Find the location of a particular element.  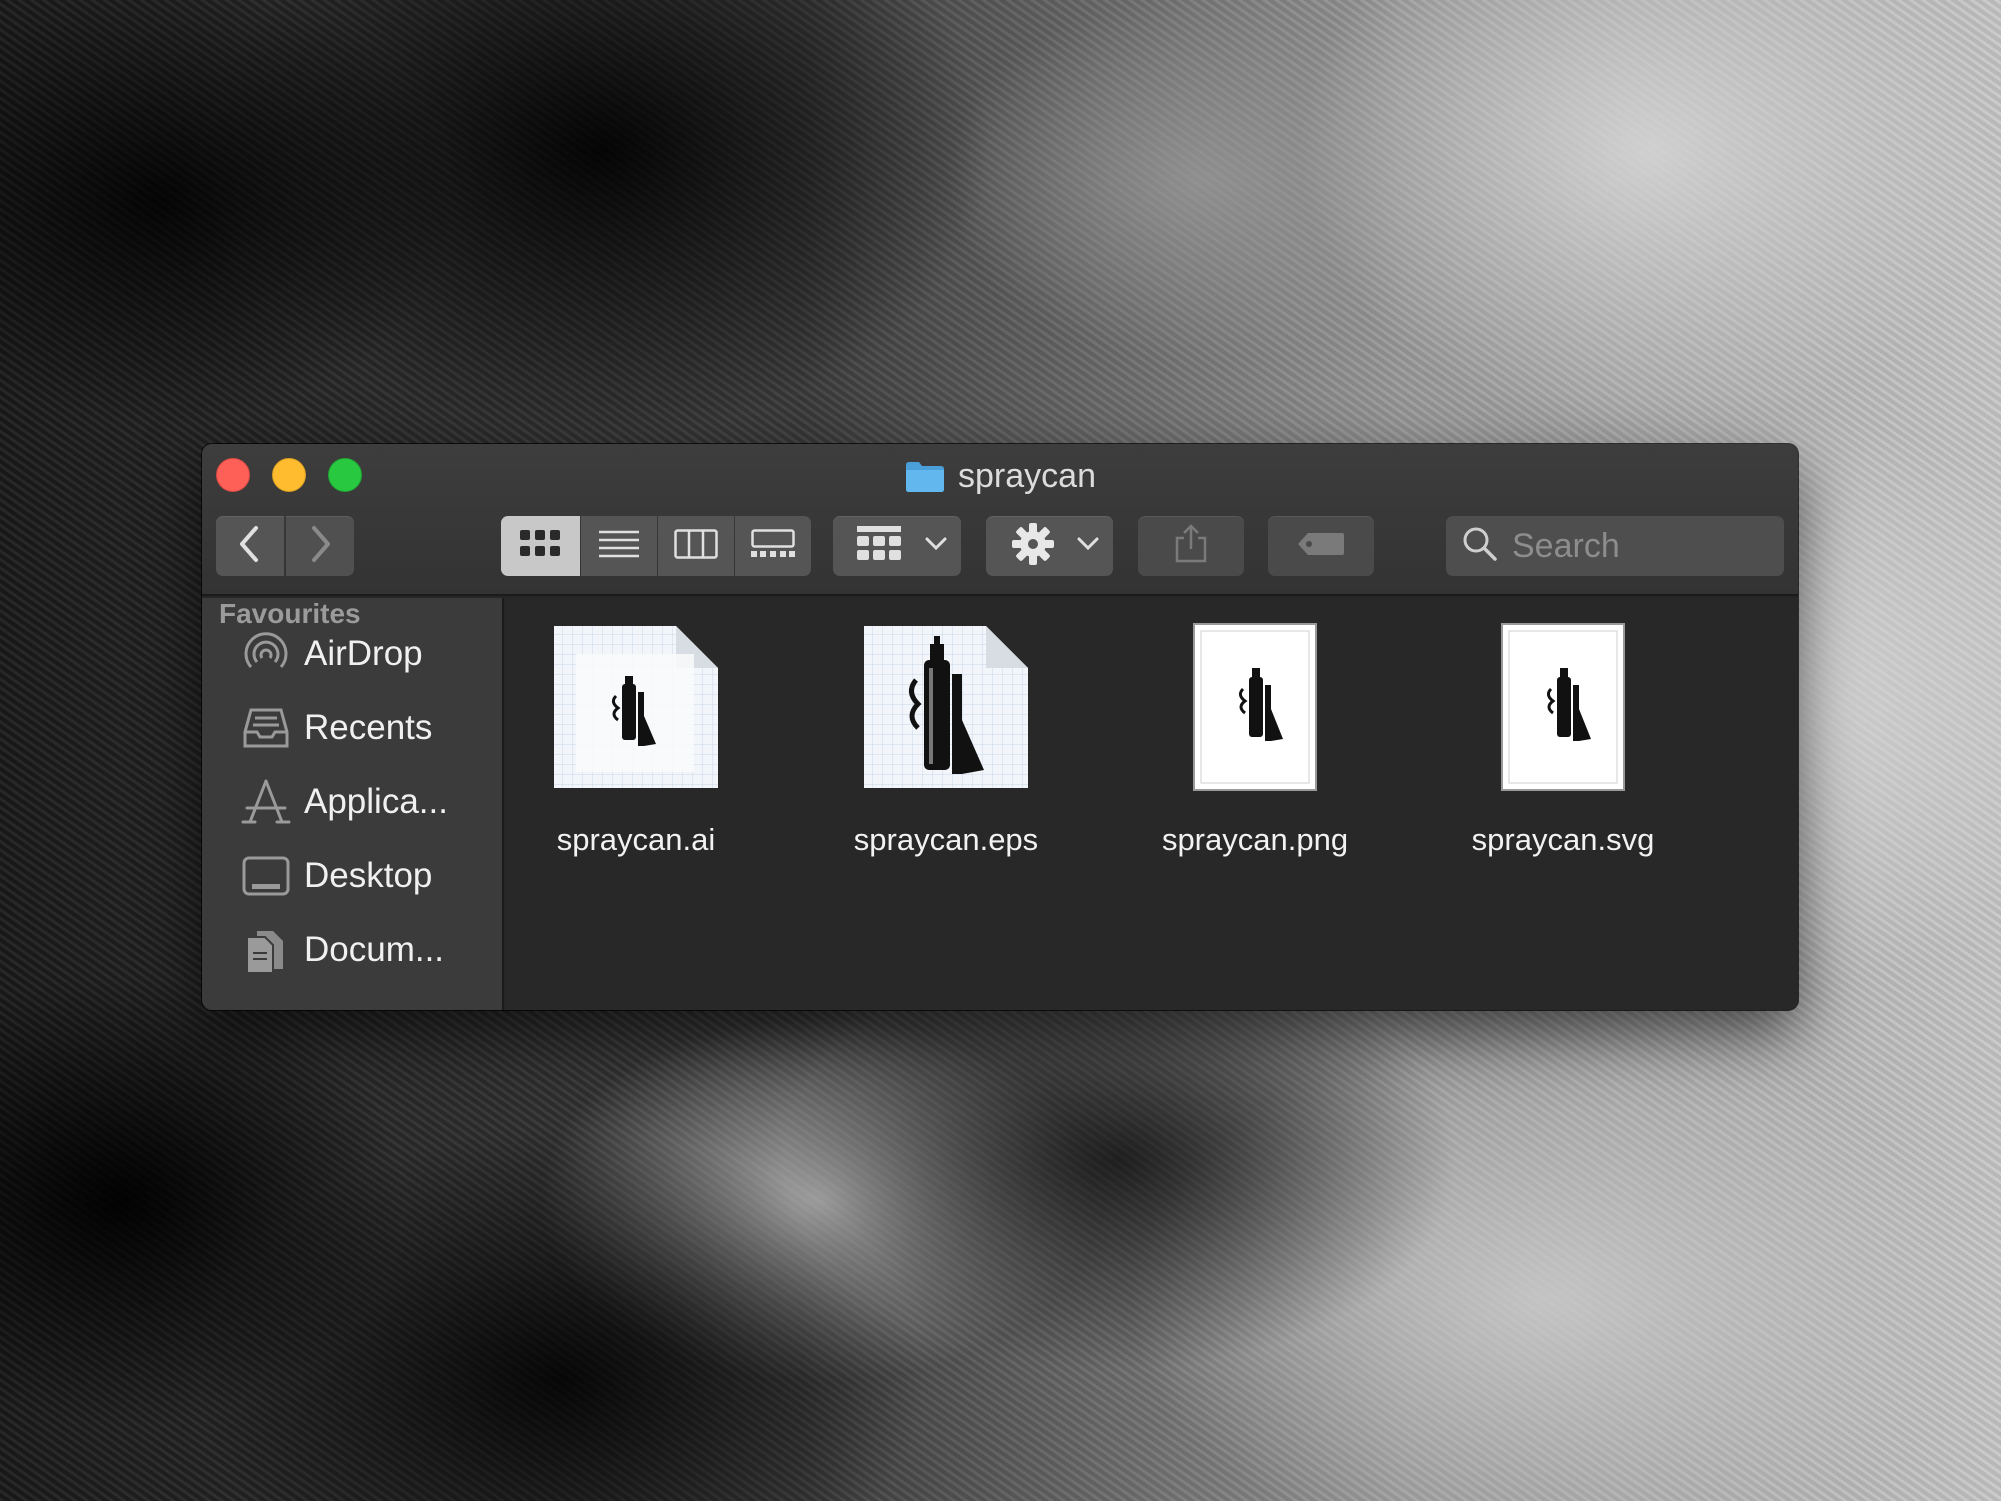

file-item: spraycan.png is located at coordinates (1255, 740).